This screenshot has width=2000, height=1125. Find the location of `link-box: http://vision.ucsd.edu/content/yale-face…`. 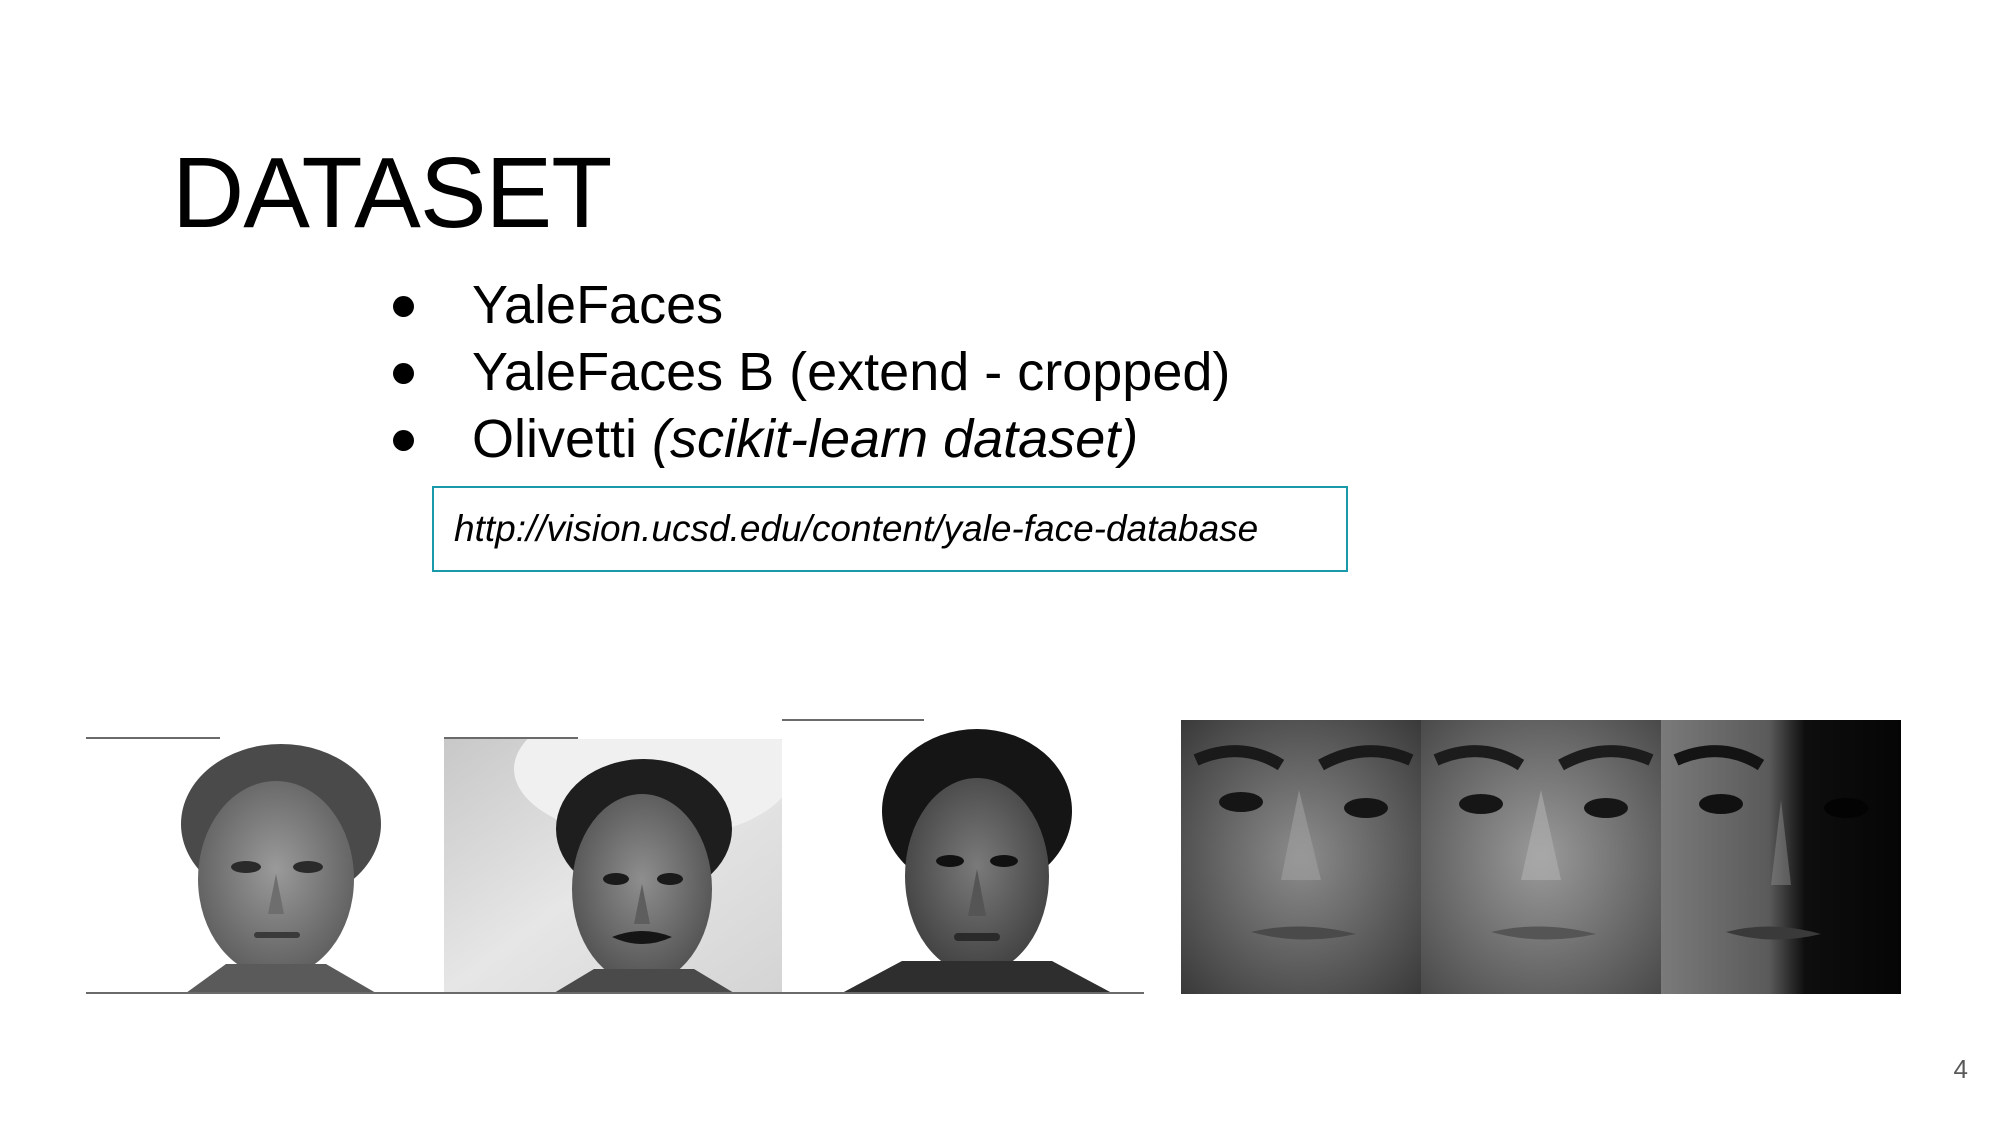

link-box: http://vision.ucsd.edu/content/yale-face… is located at coordinates (890, 529).